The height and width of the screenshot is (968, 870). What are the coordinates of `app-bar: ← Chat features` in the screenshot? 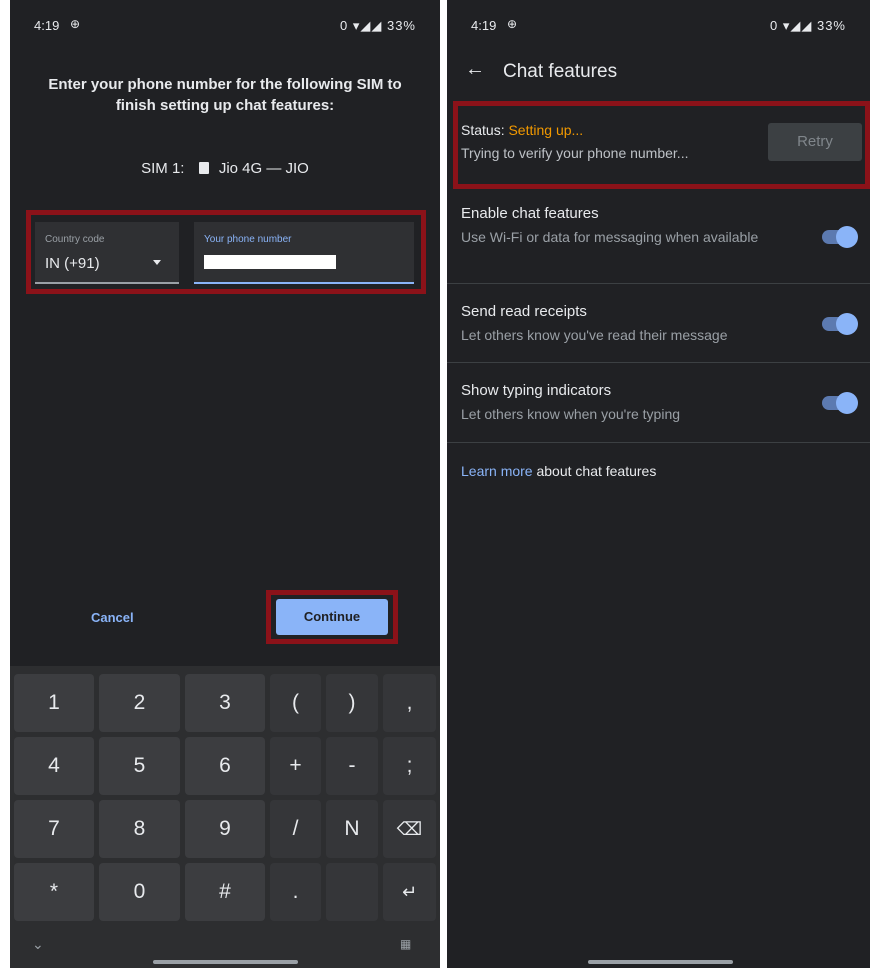 It's located at (658, 72).